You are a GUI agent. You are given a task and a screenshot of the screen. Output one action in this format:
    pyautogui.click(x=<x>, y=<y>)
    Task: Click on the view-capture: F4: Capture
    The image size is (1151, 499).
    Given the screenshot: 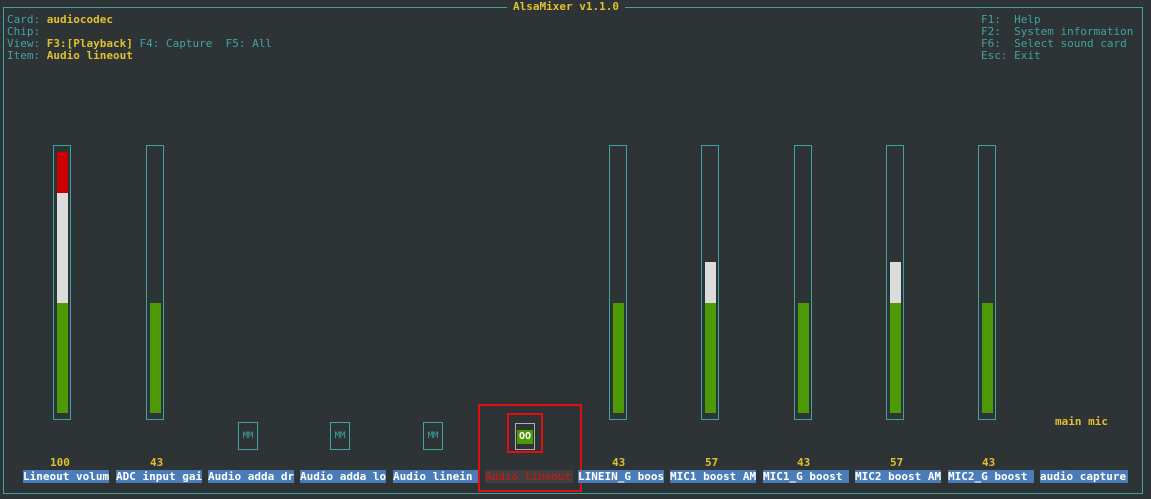 What is the action you would take?
    pyautogui.click(x=175, y=43)
    